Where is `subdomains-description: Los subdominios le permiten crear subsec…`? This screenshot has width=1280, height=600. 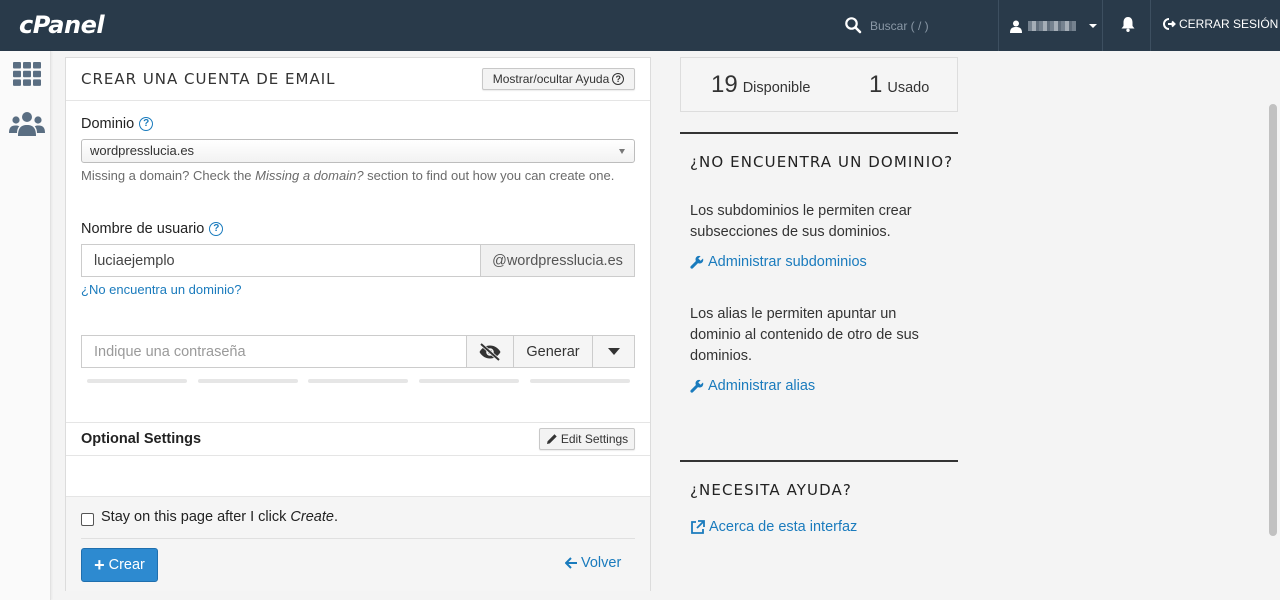
subdomains-description: Los subdominios le permiten crear subsec… is located at coordinates (801, 221).